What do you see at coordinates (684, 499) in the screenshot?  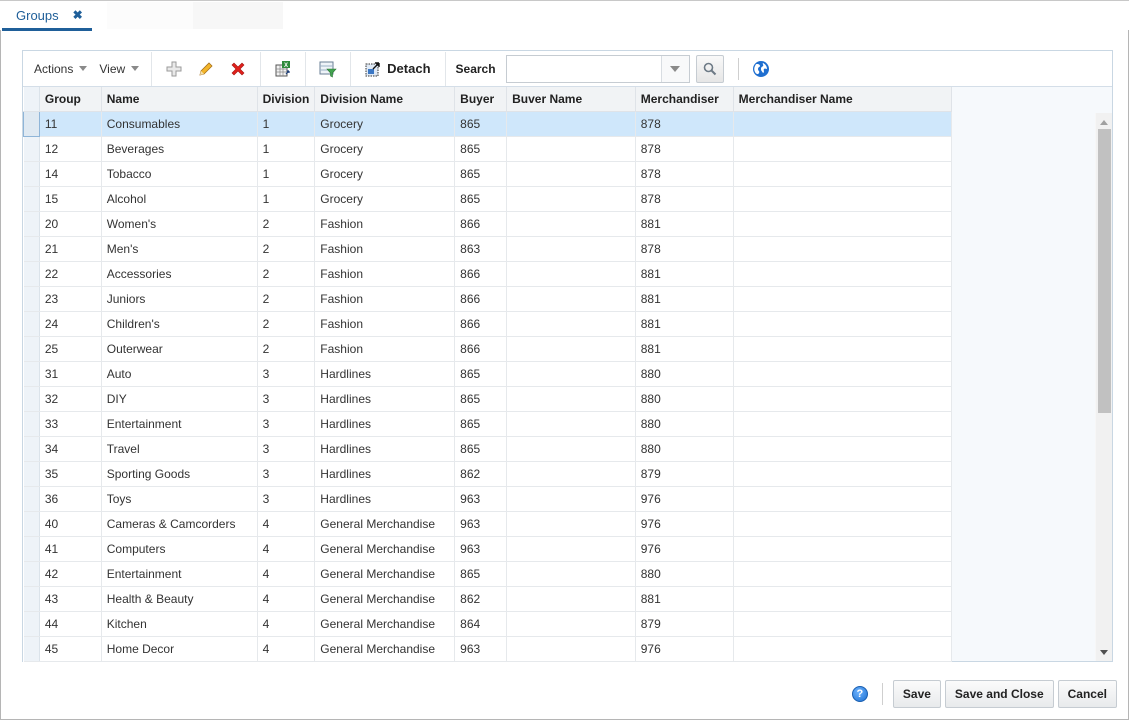 I see `cell-merchandiser: 976` at bounding box center [684, 499].